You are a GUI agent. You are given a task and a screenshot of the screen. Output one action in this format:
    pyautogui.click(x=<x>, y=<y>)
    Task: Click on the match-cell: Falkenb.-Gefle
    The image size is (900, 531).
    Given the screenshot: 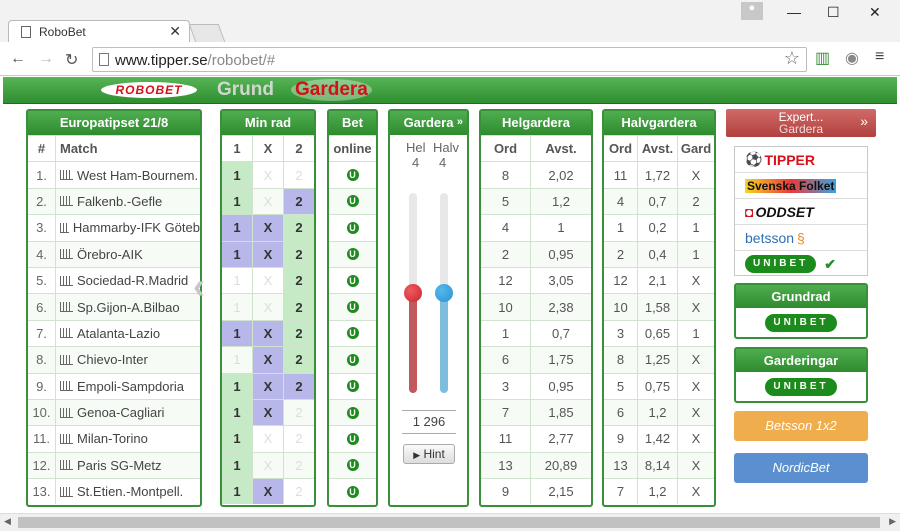 What is the action you would take?
    pyautogui.click(x=128, y=201)
    